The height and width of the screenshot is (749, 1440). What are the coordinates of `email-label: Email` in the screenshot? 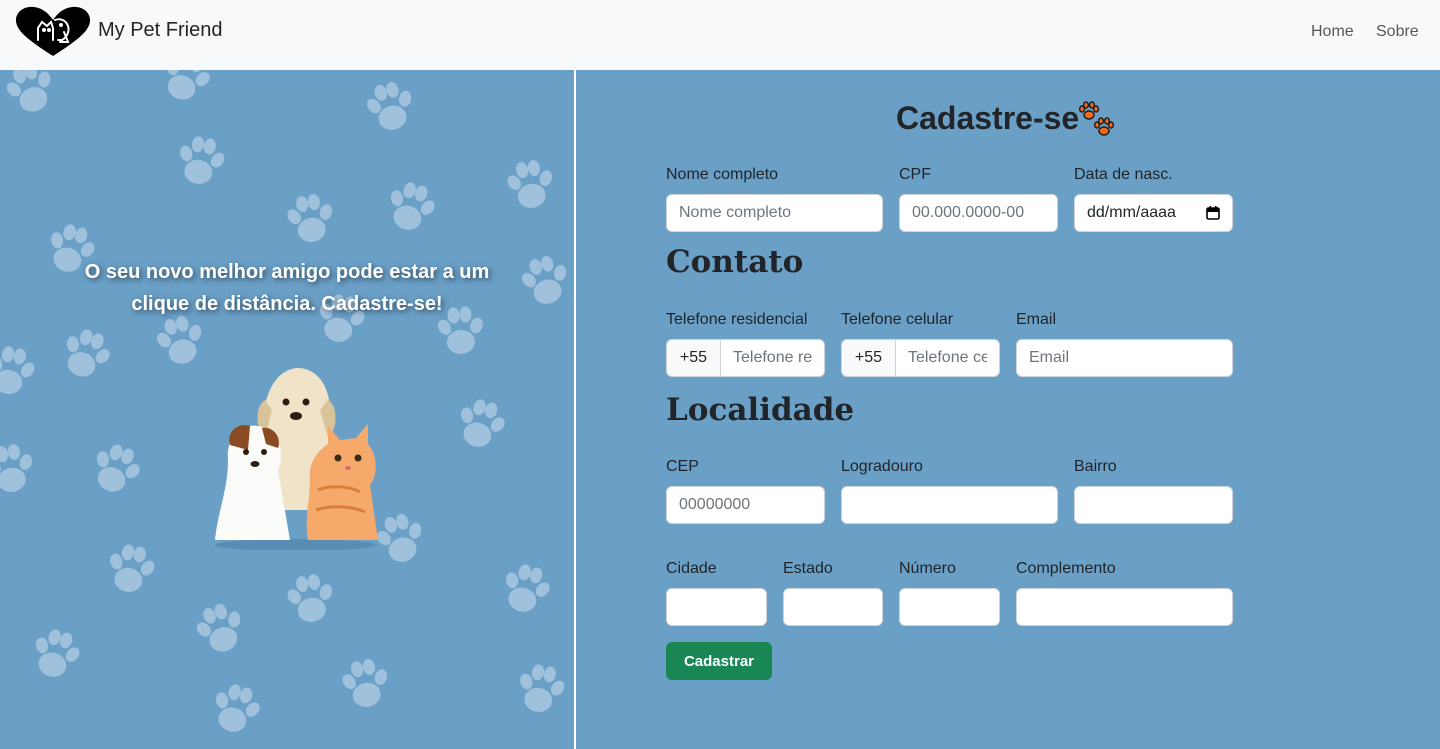 It's located at (1036, 319).